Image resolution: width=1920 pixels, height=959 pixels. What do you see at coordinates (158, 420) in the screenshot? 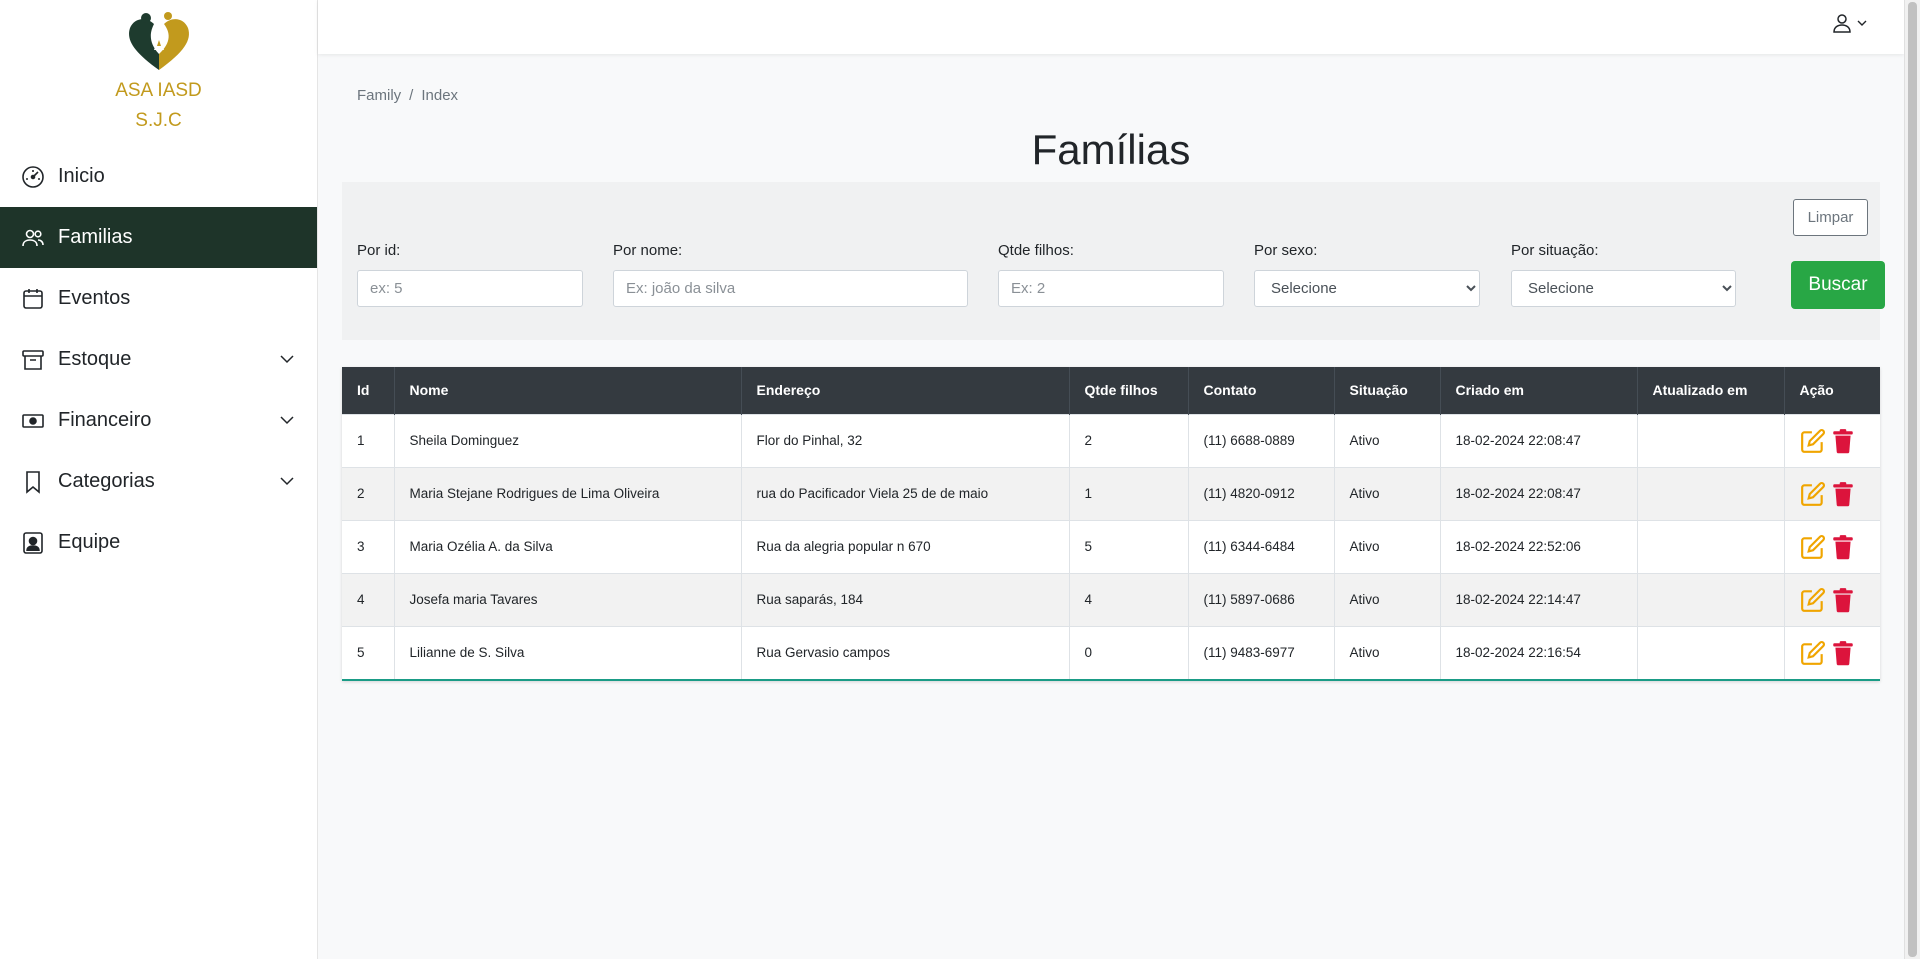
I see `sidebar-item-financeiro: Financeiro` at bounding box center [158, 420].